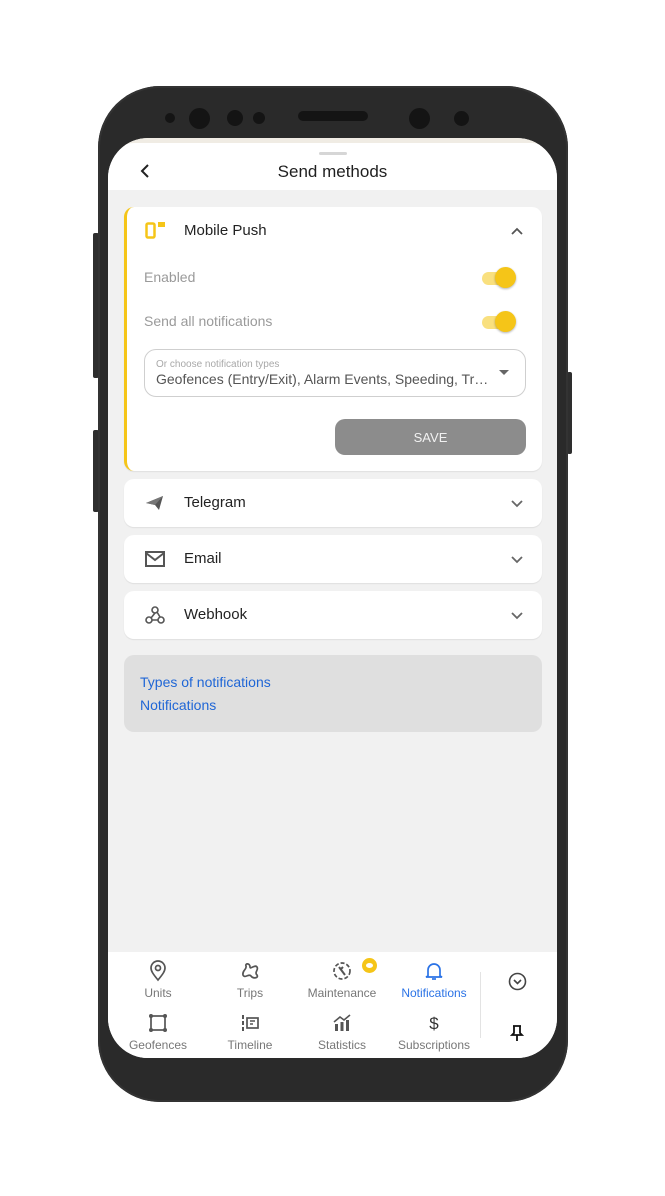  What do you see at coordinates (158, 993) in the screenshot?
I see `nav-label: Units` at bounding box center [158, 993].